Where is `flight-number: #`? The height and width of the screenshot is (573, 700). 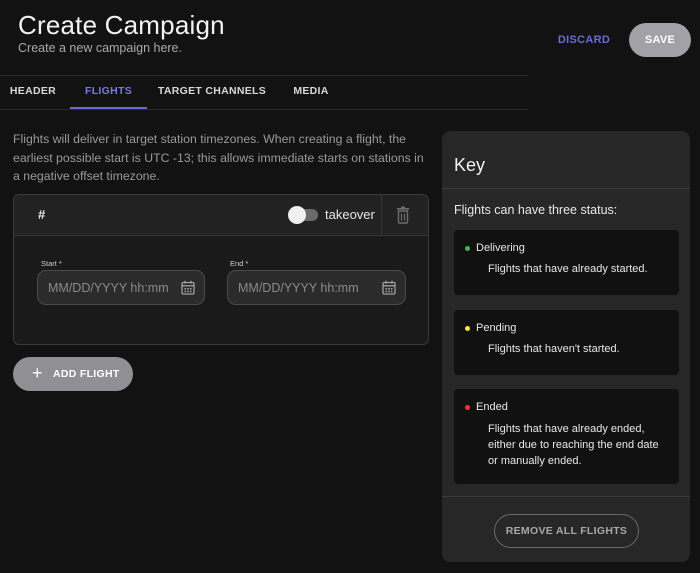
flight-number: # is located at coordinates (42, 214).